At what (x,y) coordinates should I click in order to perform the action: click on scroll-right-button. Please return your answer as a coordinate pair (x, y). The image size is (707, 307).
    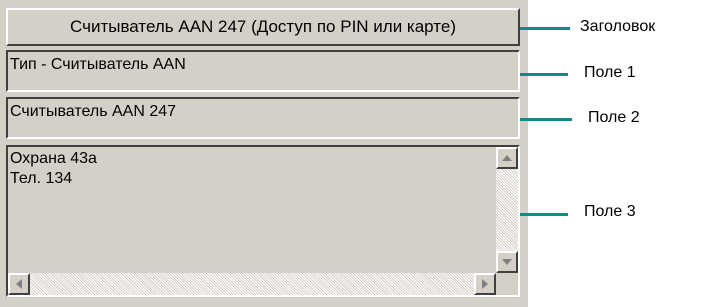
    Looking at the image, I should click on (485, 284).